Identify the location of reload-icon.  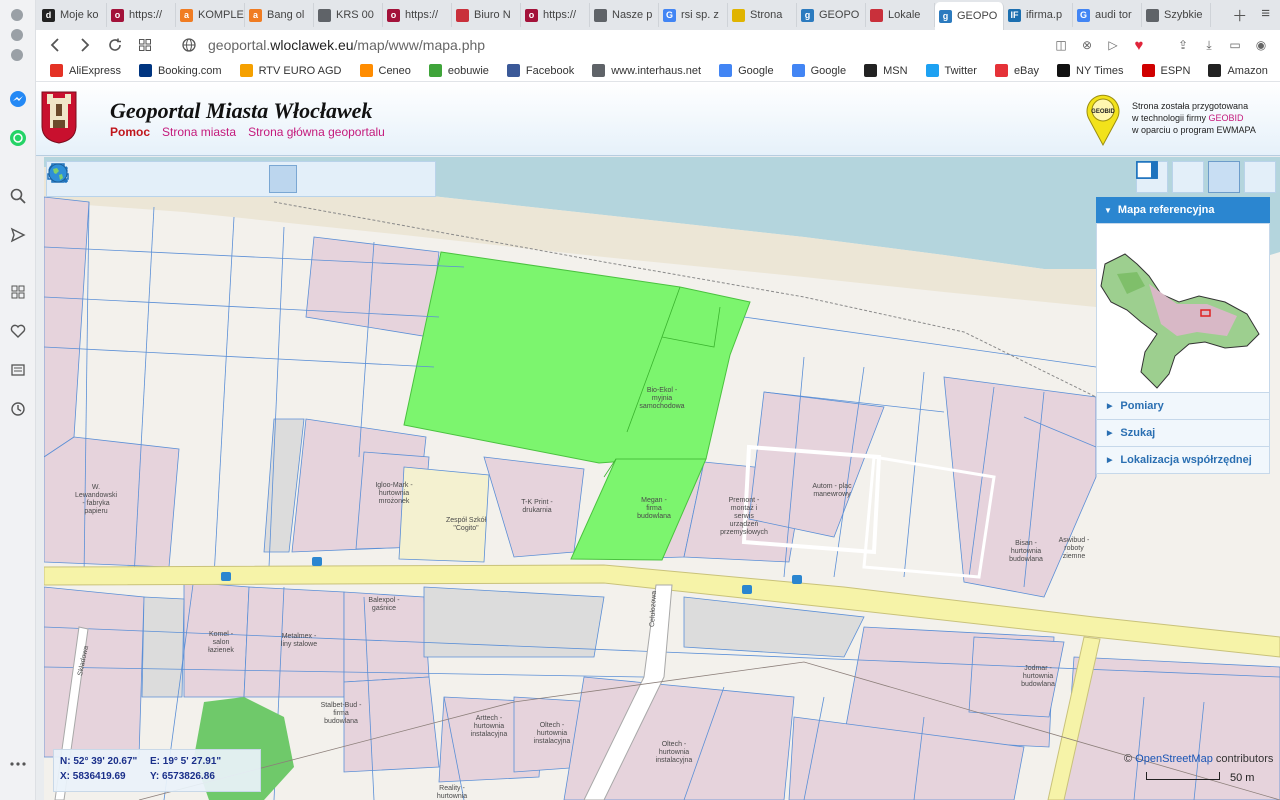
(115, 45).